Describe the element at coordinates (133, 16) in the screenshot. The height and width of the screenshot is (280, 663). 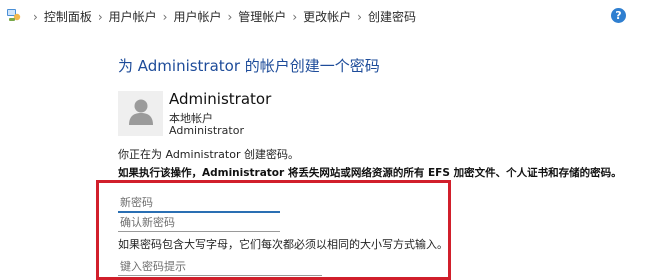
I see `breadcrumb-item-user-accounts: 用户帐户` at that location.